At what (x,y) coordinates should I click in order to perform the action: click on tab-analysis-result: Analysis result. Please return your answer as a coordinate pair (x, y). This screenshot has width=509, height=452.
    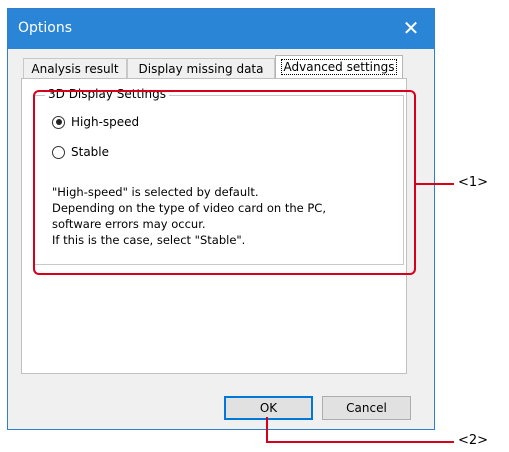
    Looking at the image, I should click on (75, 68).